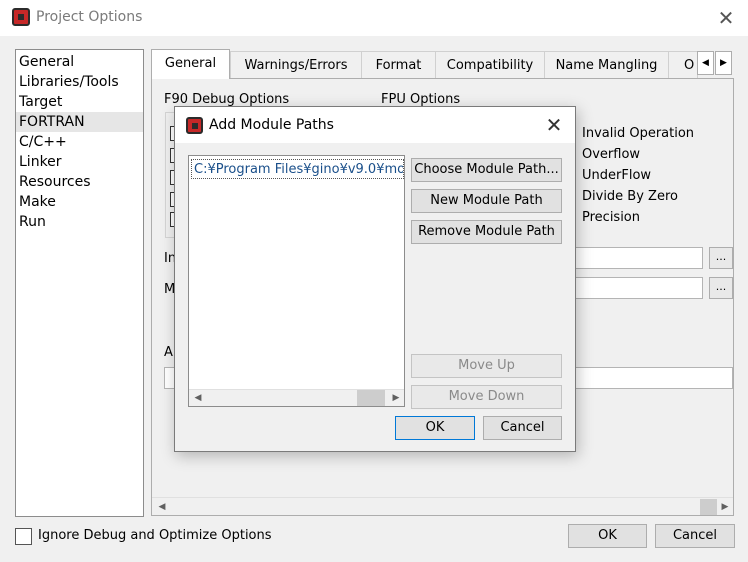 Image resolution: width=748 pixels, height=562 pixels. Describe the element at coordinates (23, 536) in the screenshot. I see `ignore-debug-checkbox` at that location.